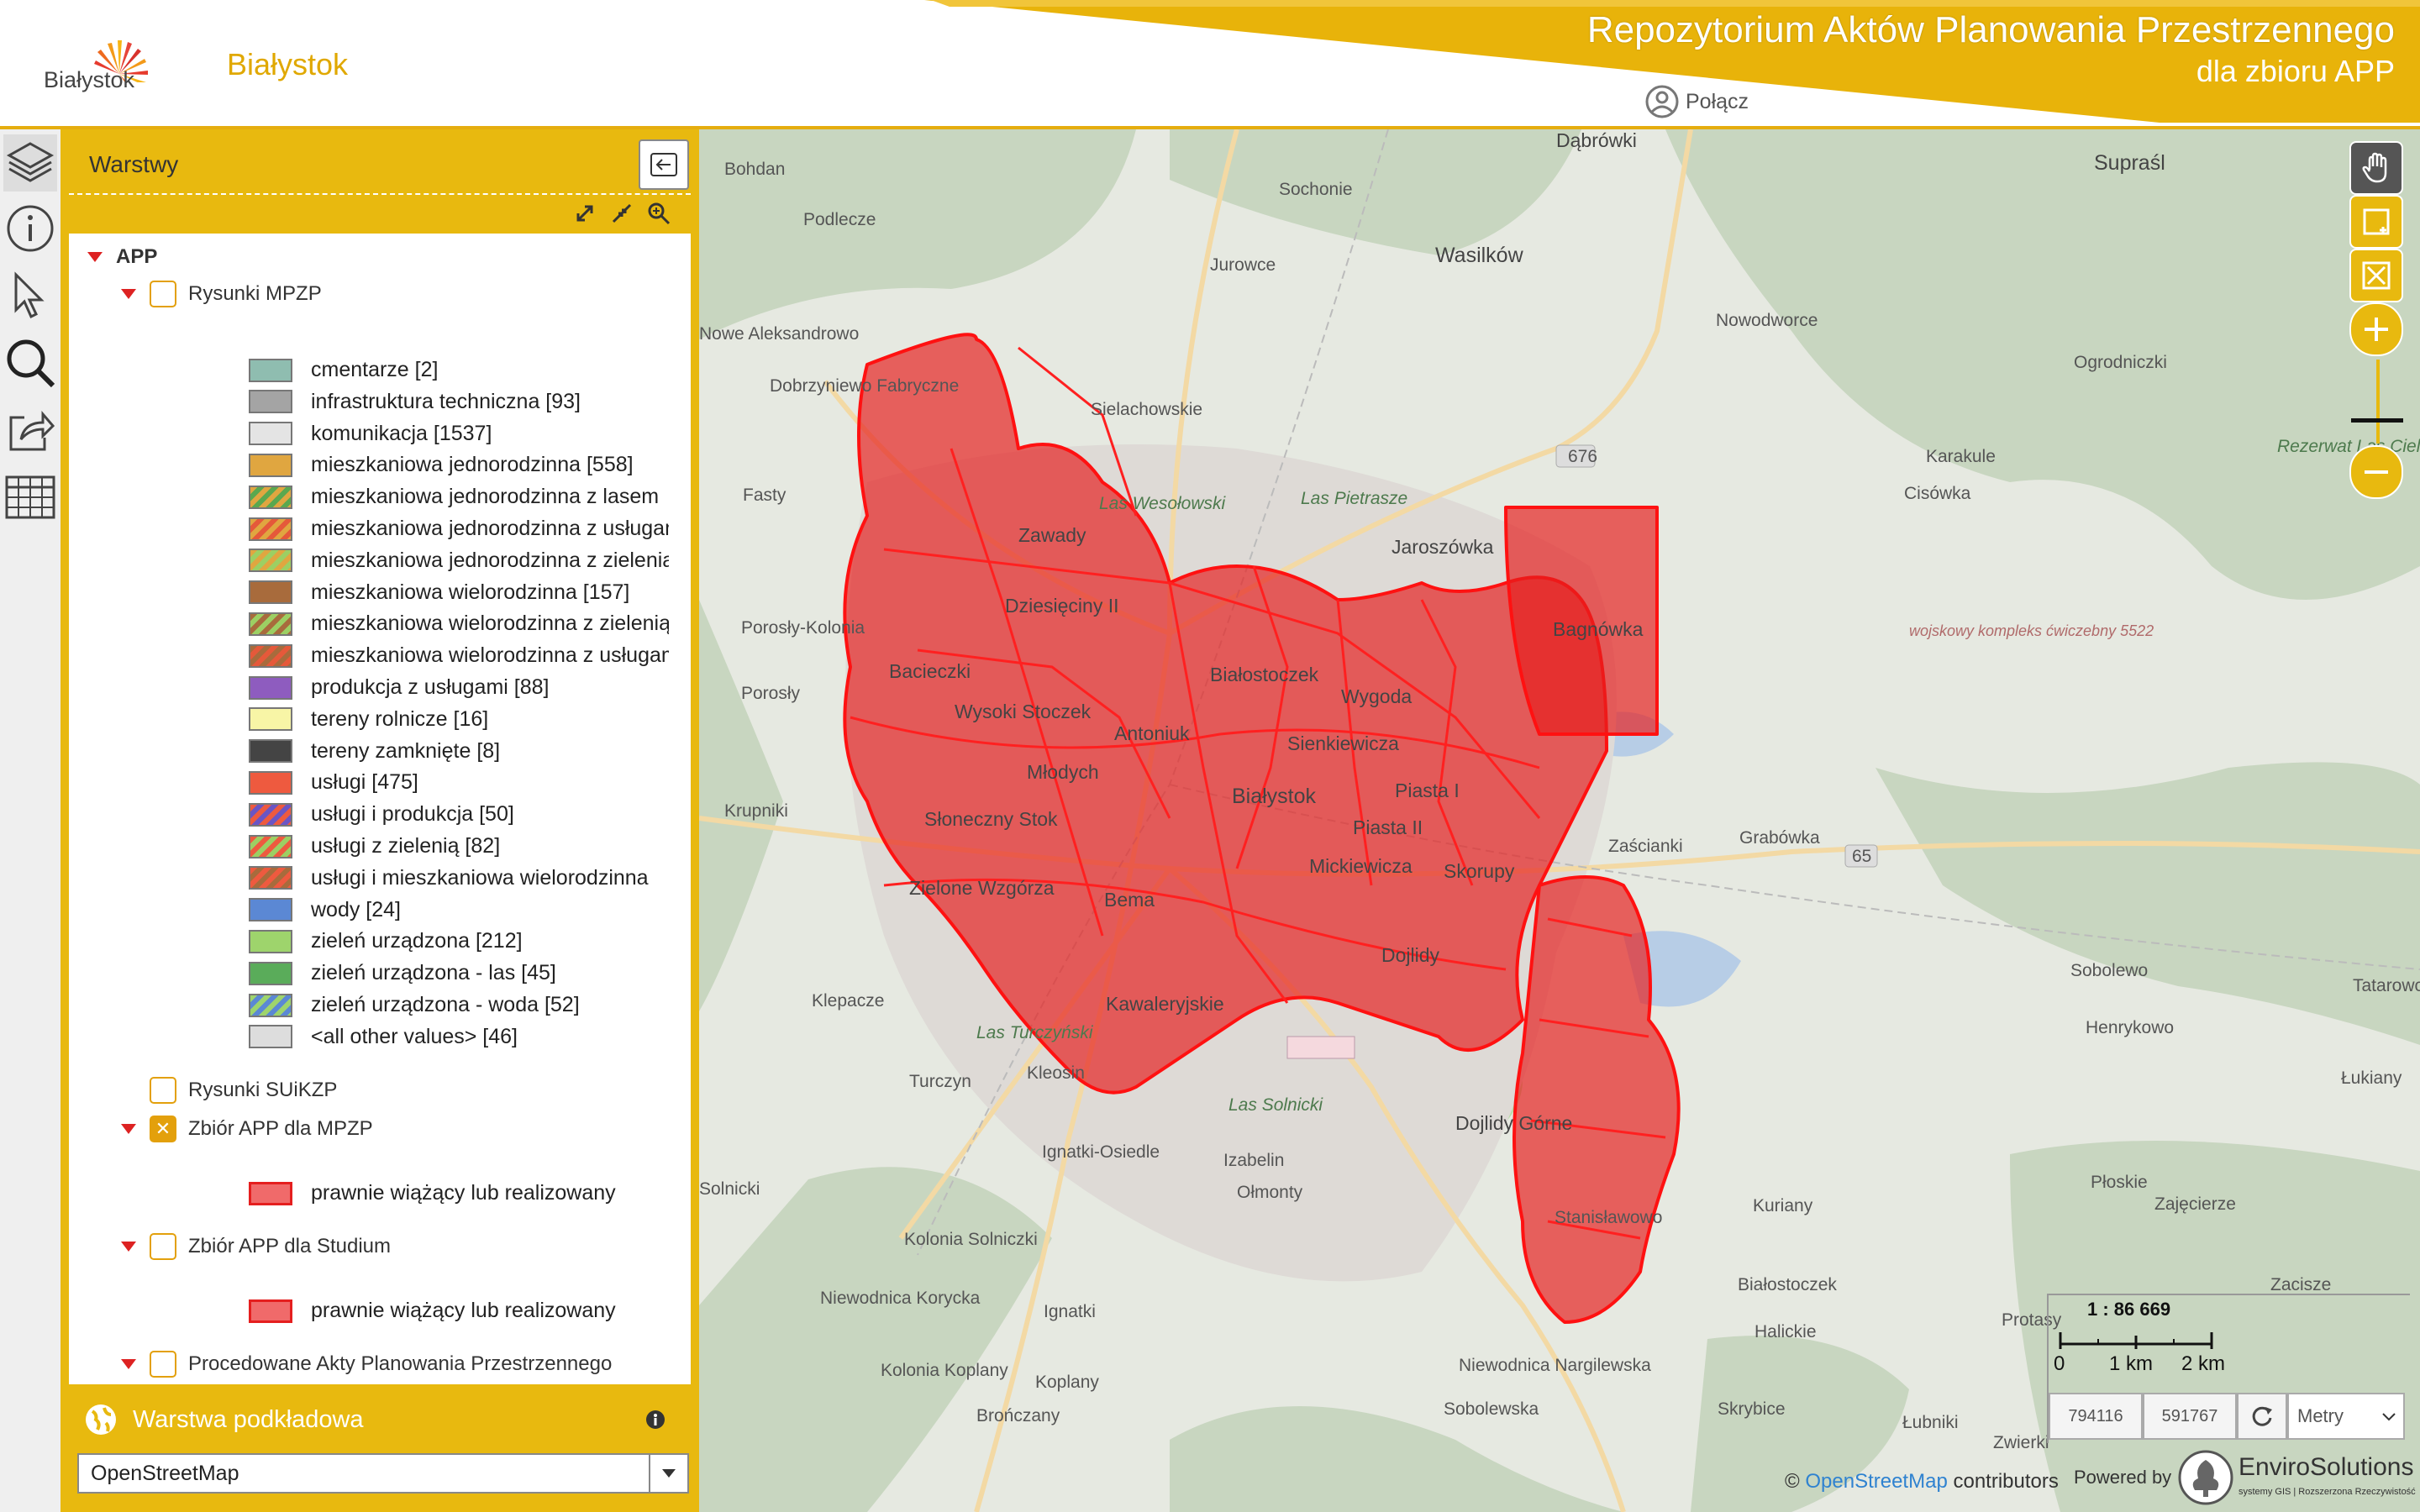 This screenshot has height=1512, width=2420. I want to click on chevron-down-icon, so click(2389, 1417).